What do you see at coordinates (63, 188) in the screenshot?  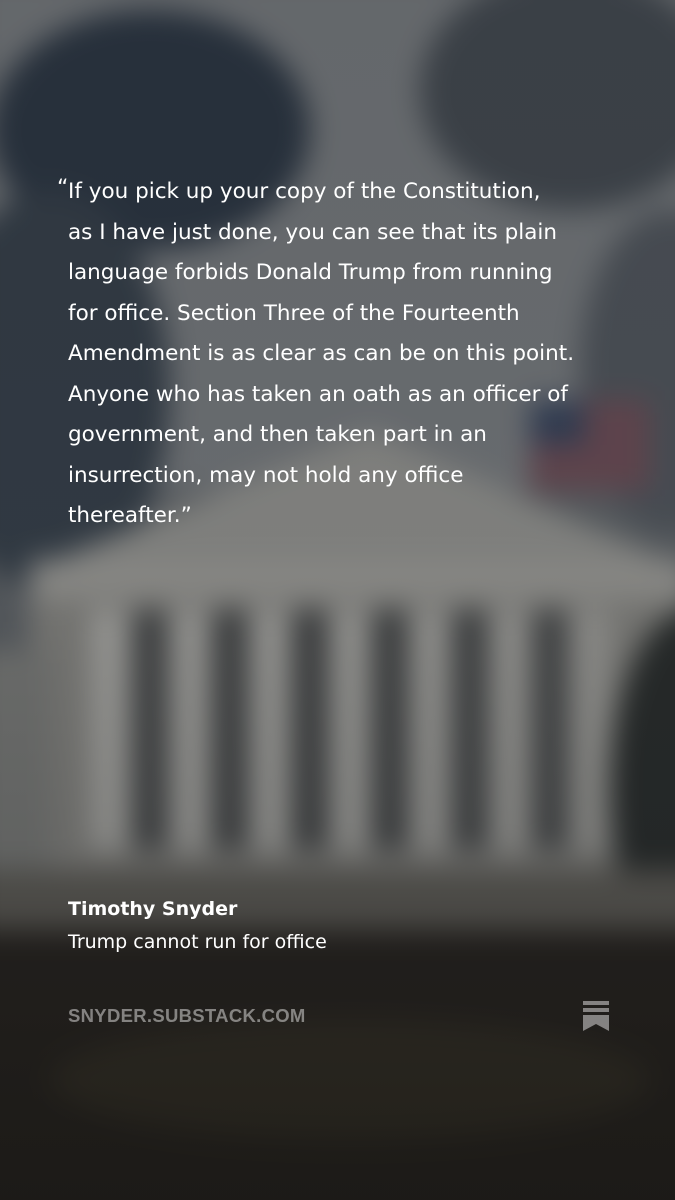 I see `open-quote-mark: “` at bounding box center [63, 188].